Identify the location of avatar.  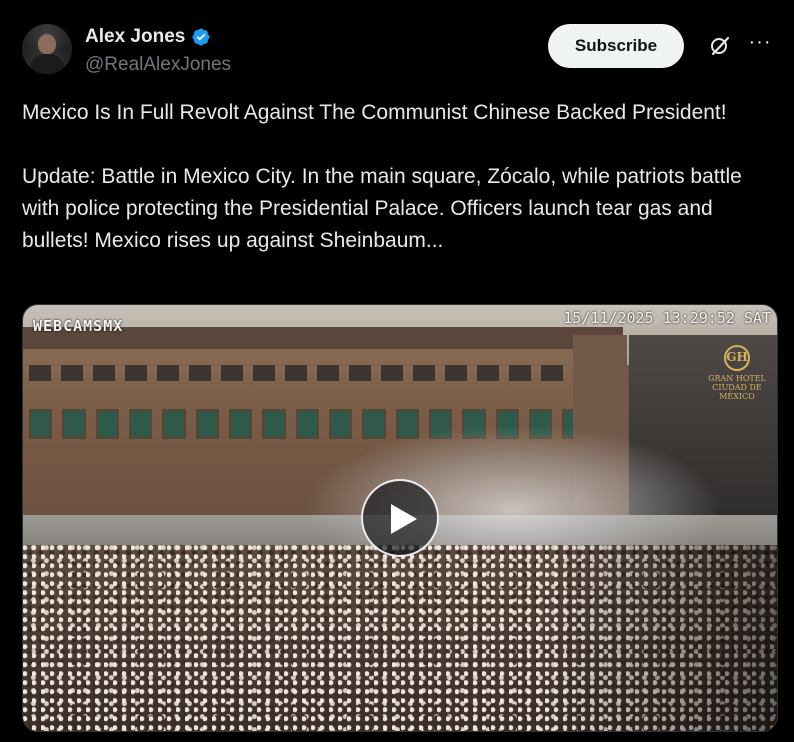
(47, 49).